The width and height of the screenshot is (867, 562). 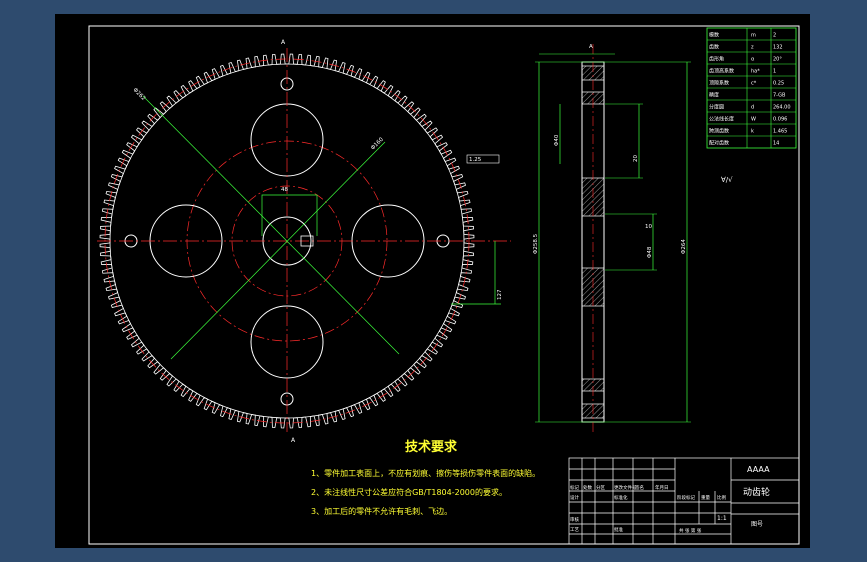 What do you see at coordinates (636, 158) in the screenshot?
I see `dim-label-d12: 20` at bounding box center [636, 158].